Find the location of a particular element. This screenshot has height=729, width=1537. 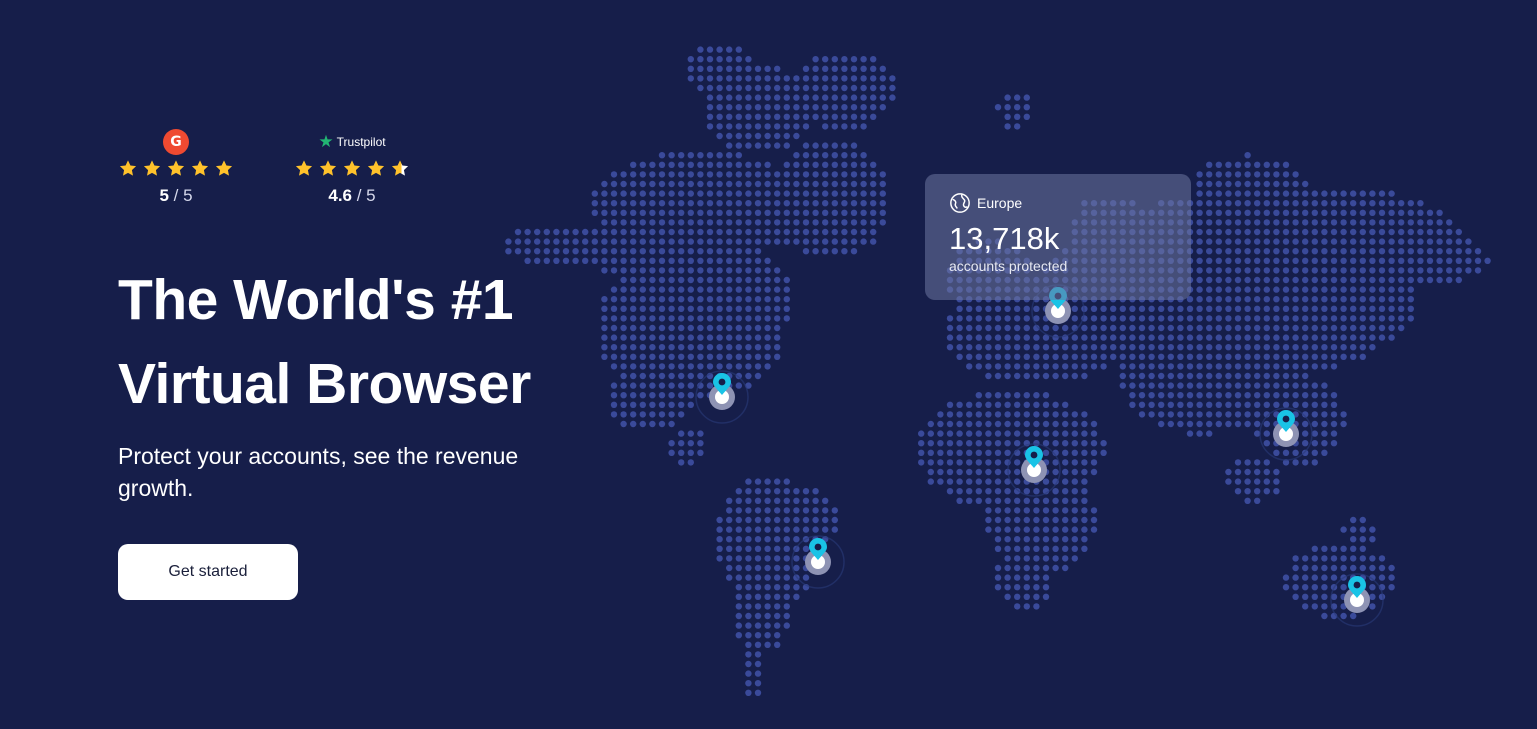

hero-title: The World's #1 Virtual Browser is located at coordinates (398, 342).